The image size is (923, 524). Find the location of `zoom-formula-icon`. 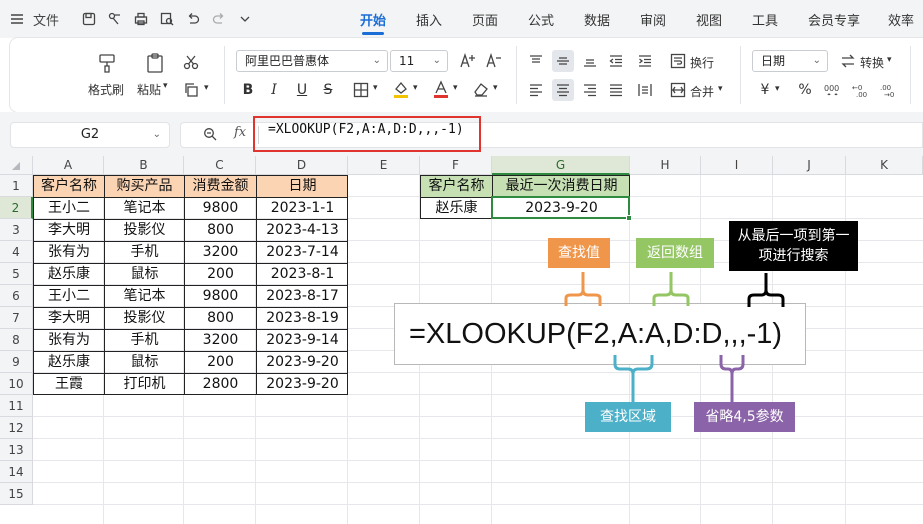

zoom-formula-icon is located at coordinates (210, 134).